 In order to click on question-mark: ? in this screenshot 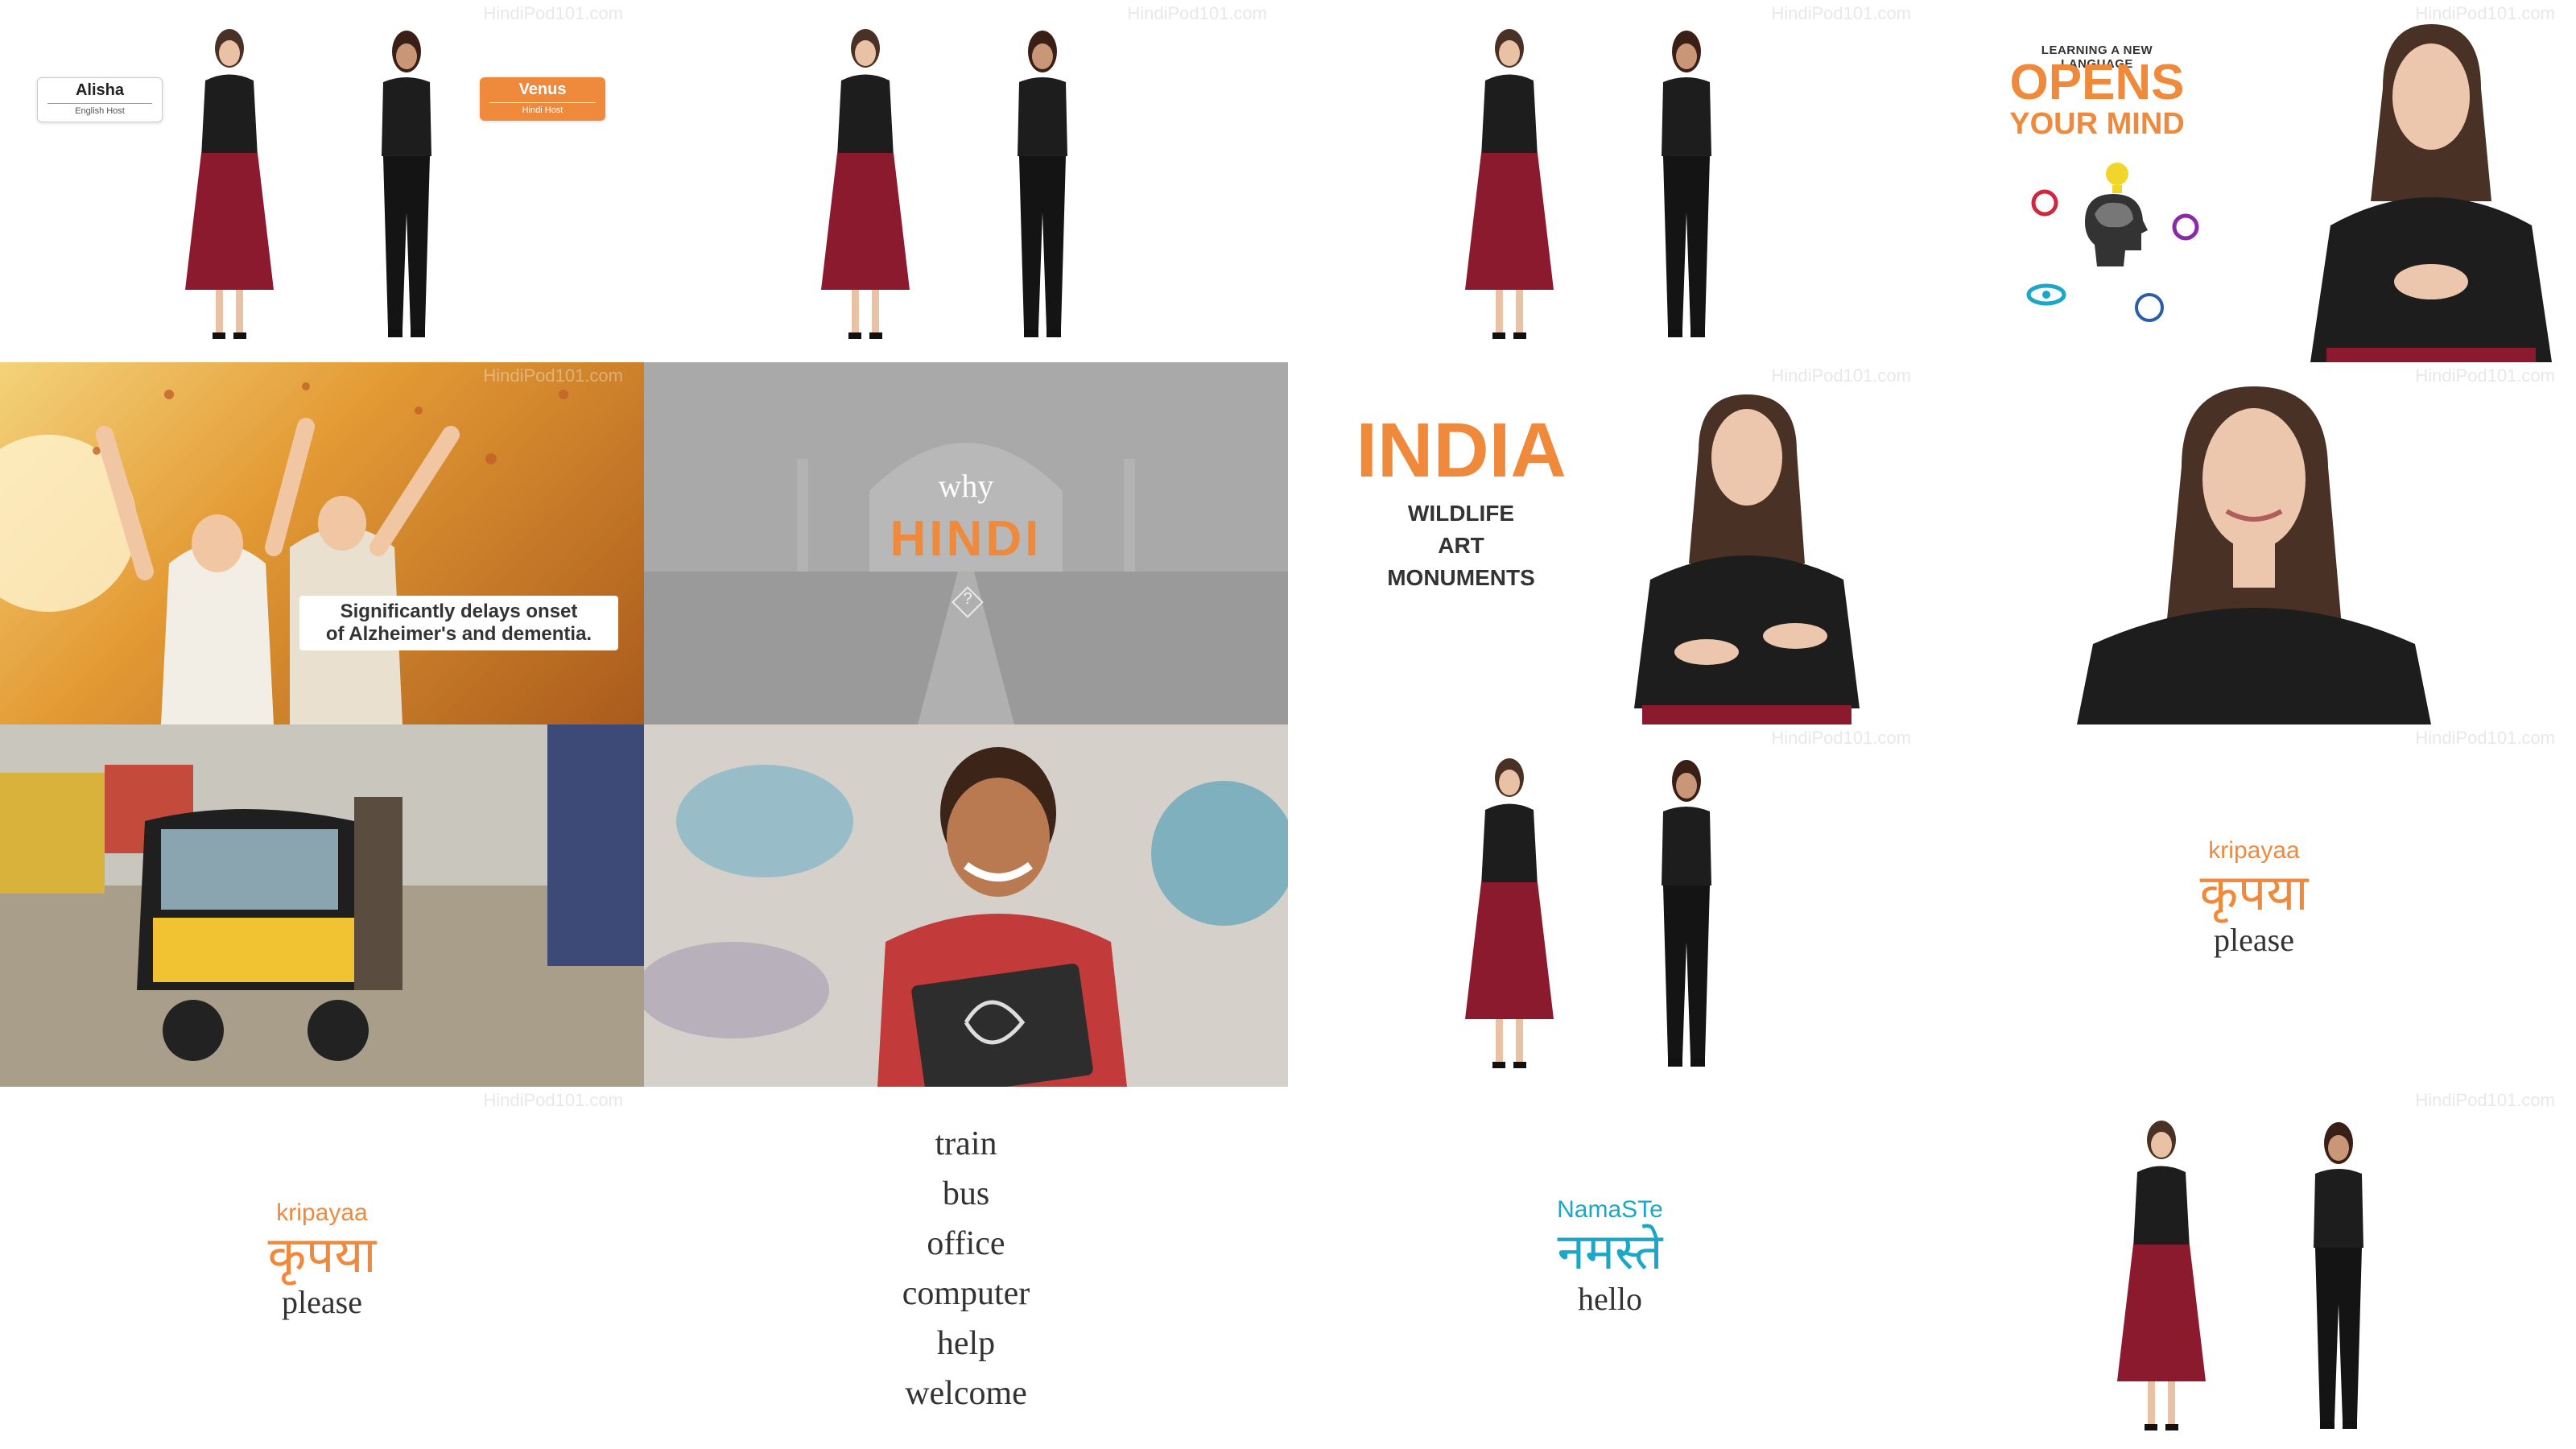, I will do `click(967, 599)`.